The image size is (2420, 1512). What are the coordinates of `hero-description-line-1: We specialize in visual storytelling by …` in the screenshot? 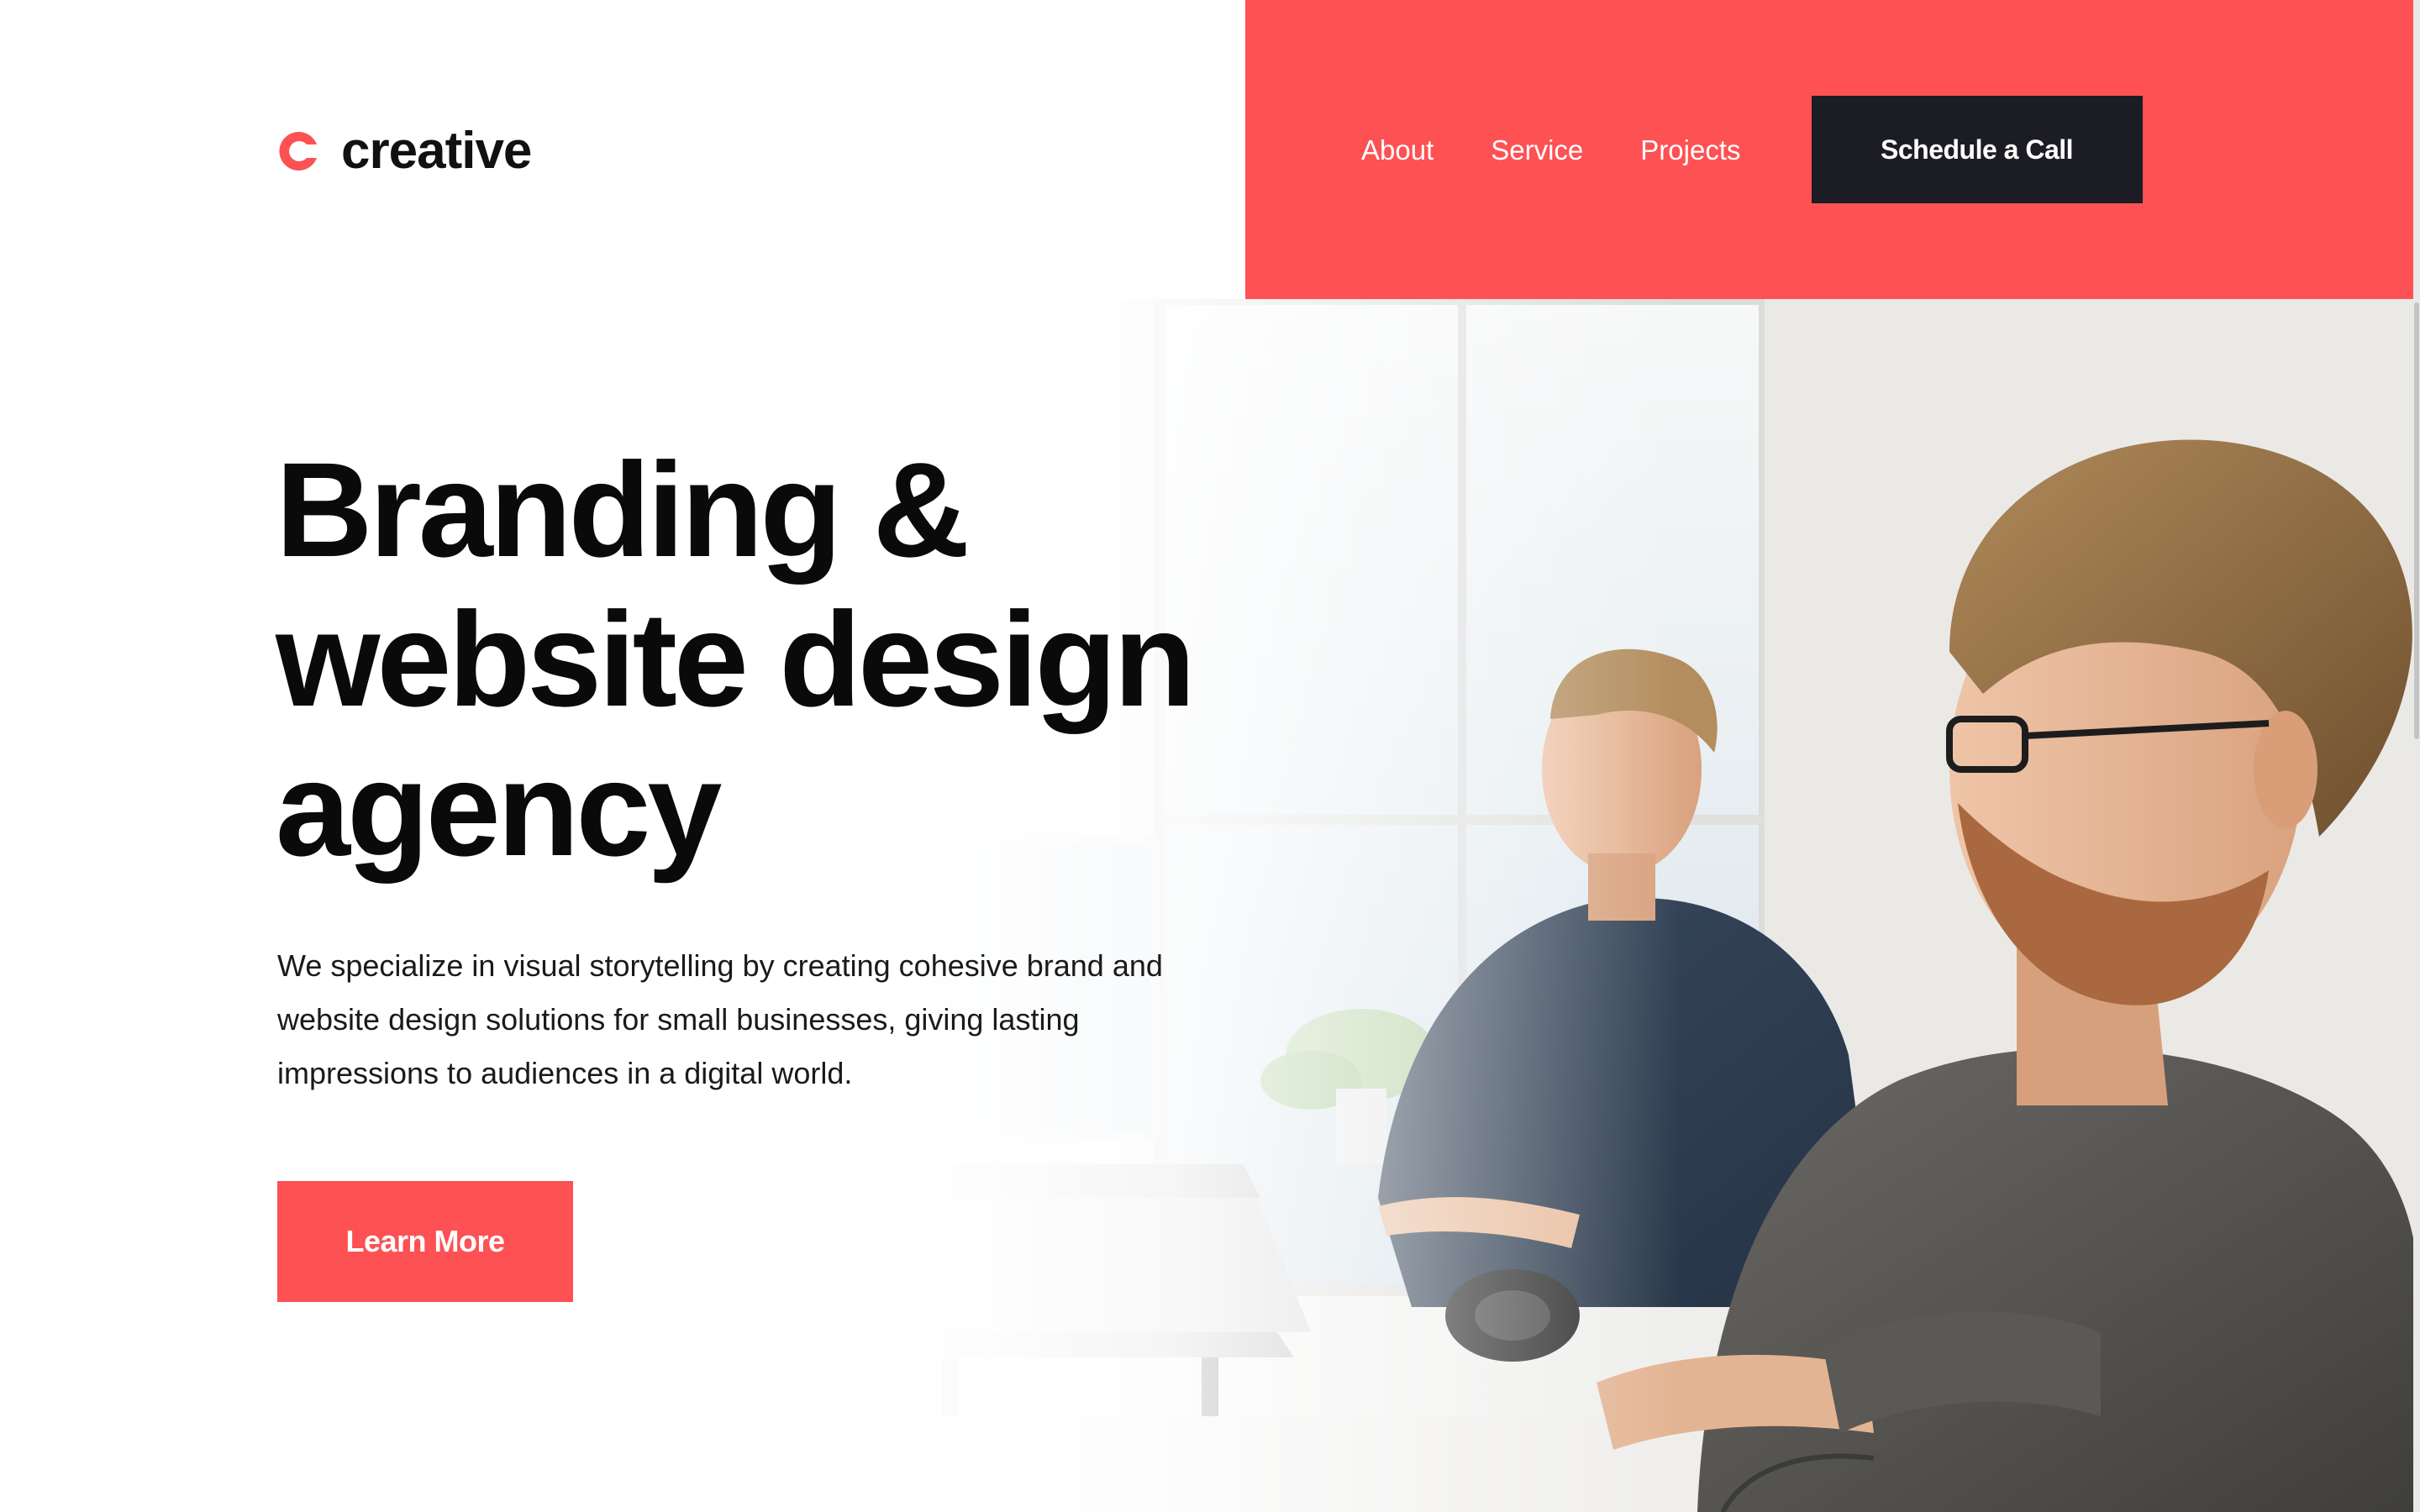 It's located at (720, 965).